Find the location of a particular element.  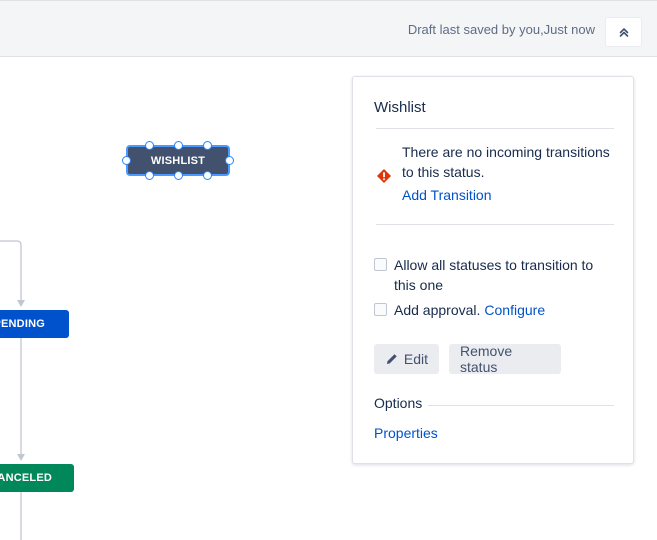

add-transition-link: Add Transition is located at coordinates (447, 195).